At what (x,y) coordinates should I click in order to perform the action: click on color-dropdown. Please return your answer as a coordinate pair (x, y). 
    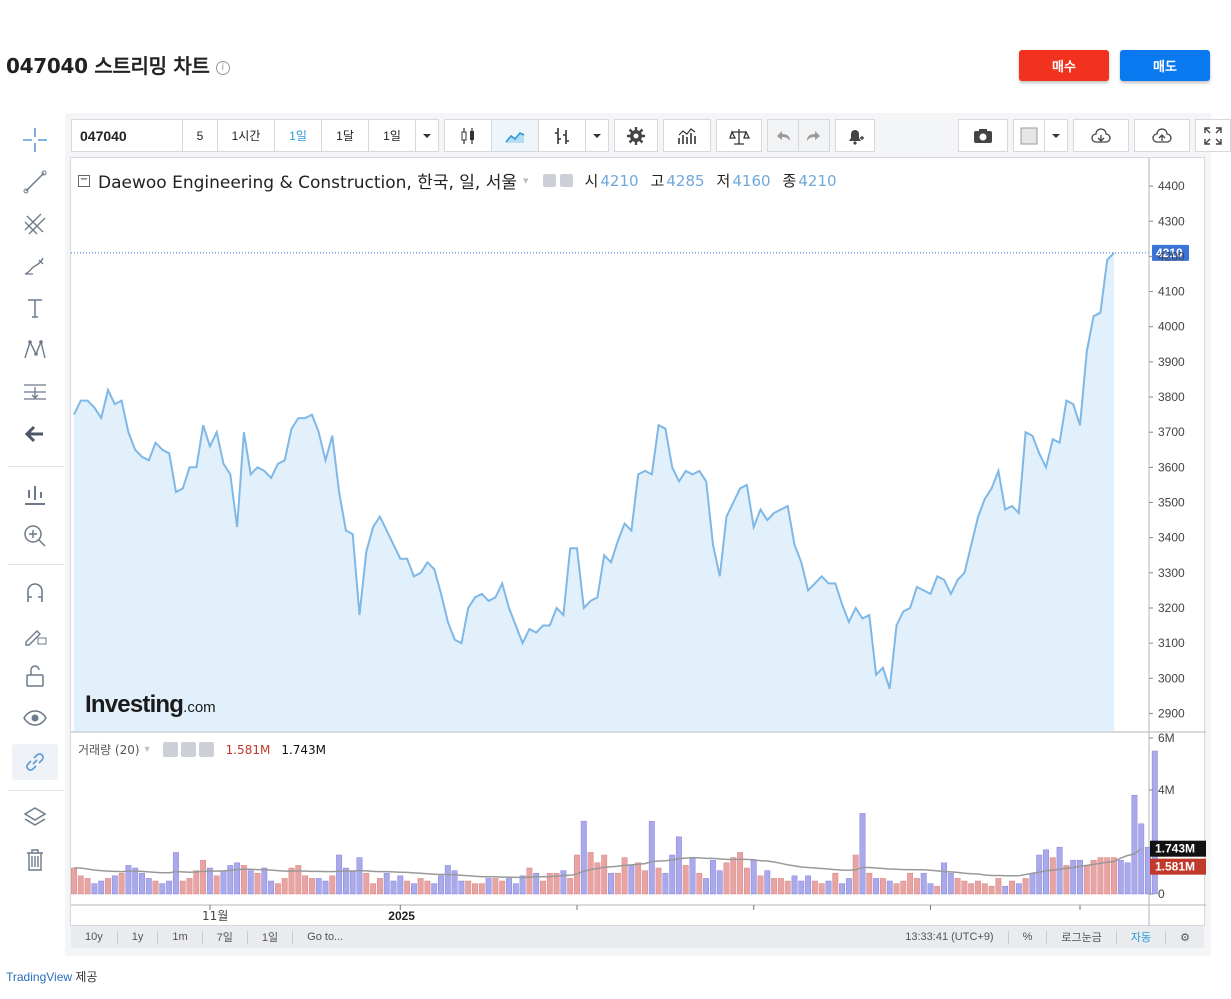
    Looking at the image, I should click on (1056, 135).